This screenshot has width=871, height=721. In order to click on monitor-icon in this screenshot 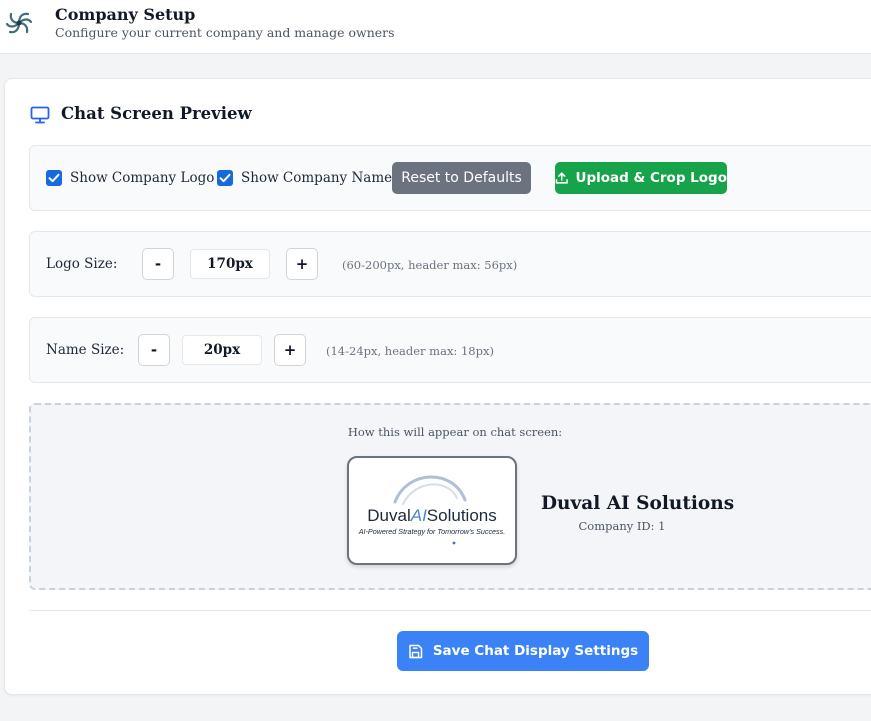, I will do `click(40, 115)`.